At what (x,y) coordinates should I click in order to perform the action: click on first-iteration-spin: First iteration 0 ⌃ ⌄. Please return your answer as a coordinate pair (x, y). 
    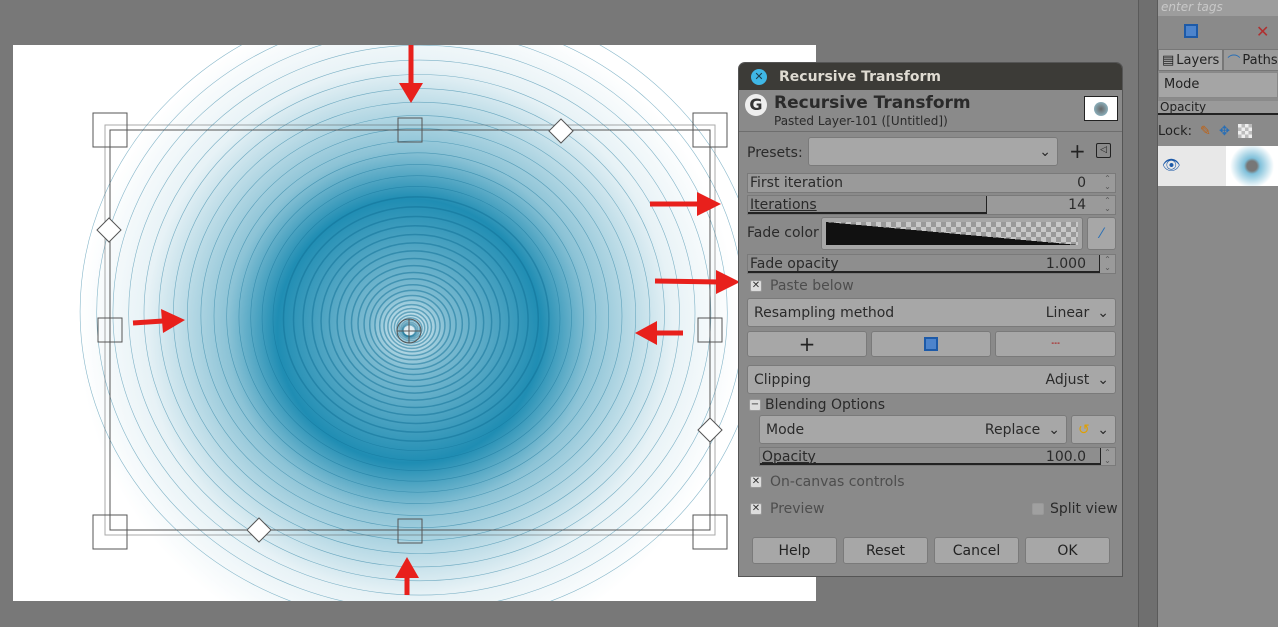
    Looking at the image, I should click on (931, 183).